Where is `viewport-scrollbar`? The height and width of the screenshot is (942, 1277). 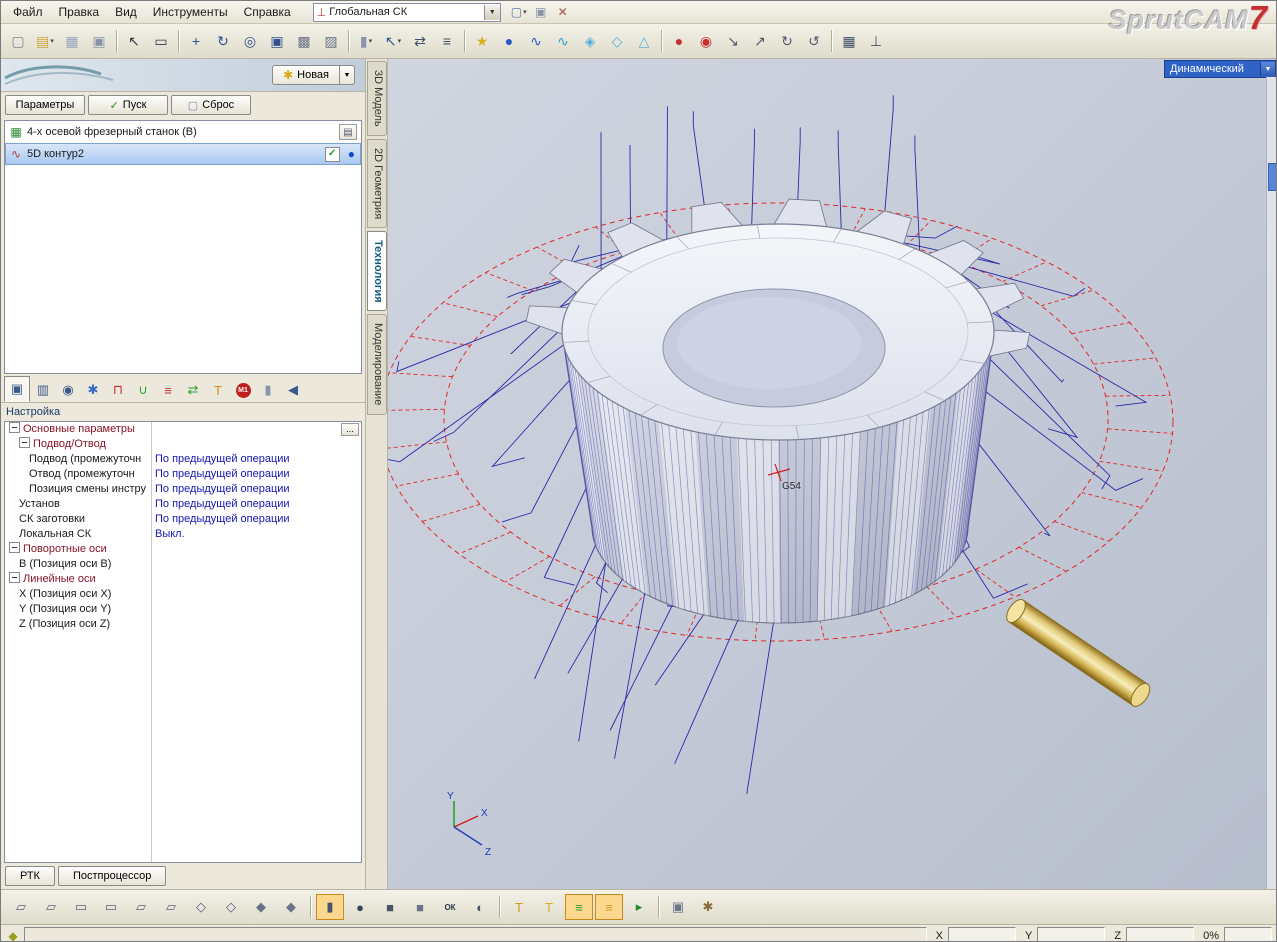
viewport-scrollbar is located at coordinates (1271, 483).